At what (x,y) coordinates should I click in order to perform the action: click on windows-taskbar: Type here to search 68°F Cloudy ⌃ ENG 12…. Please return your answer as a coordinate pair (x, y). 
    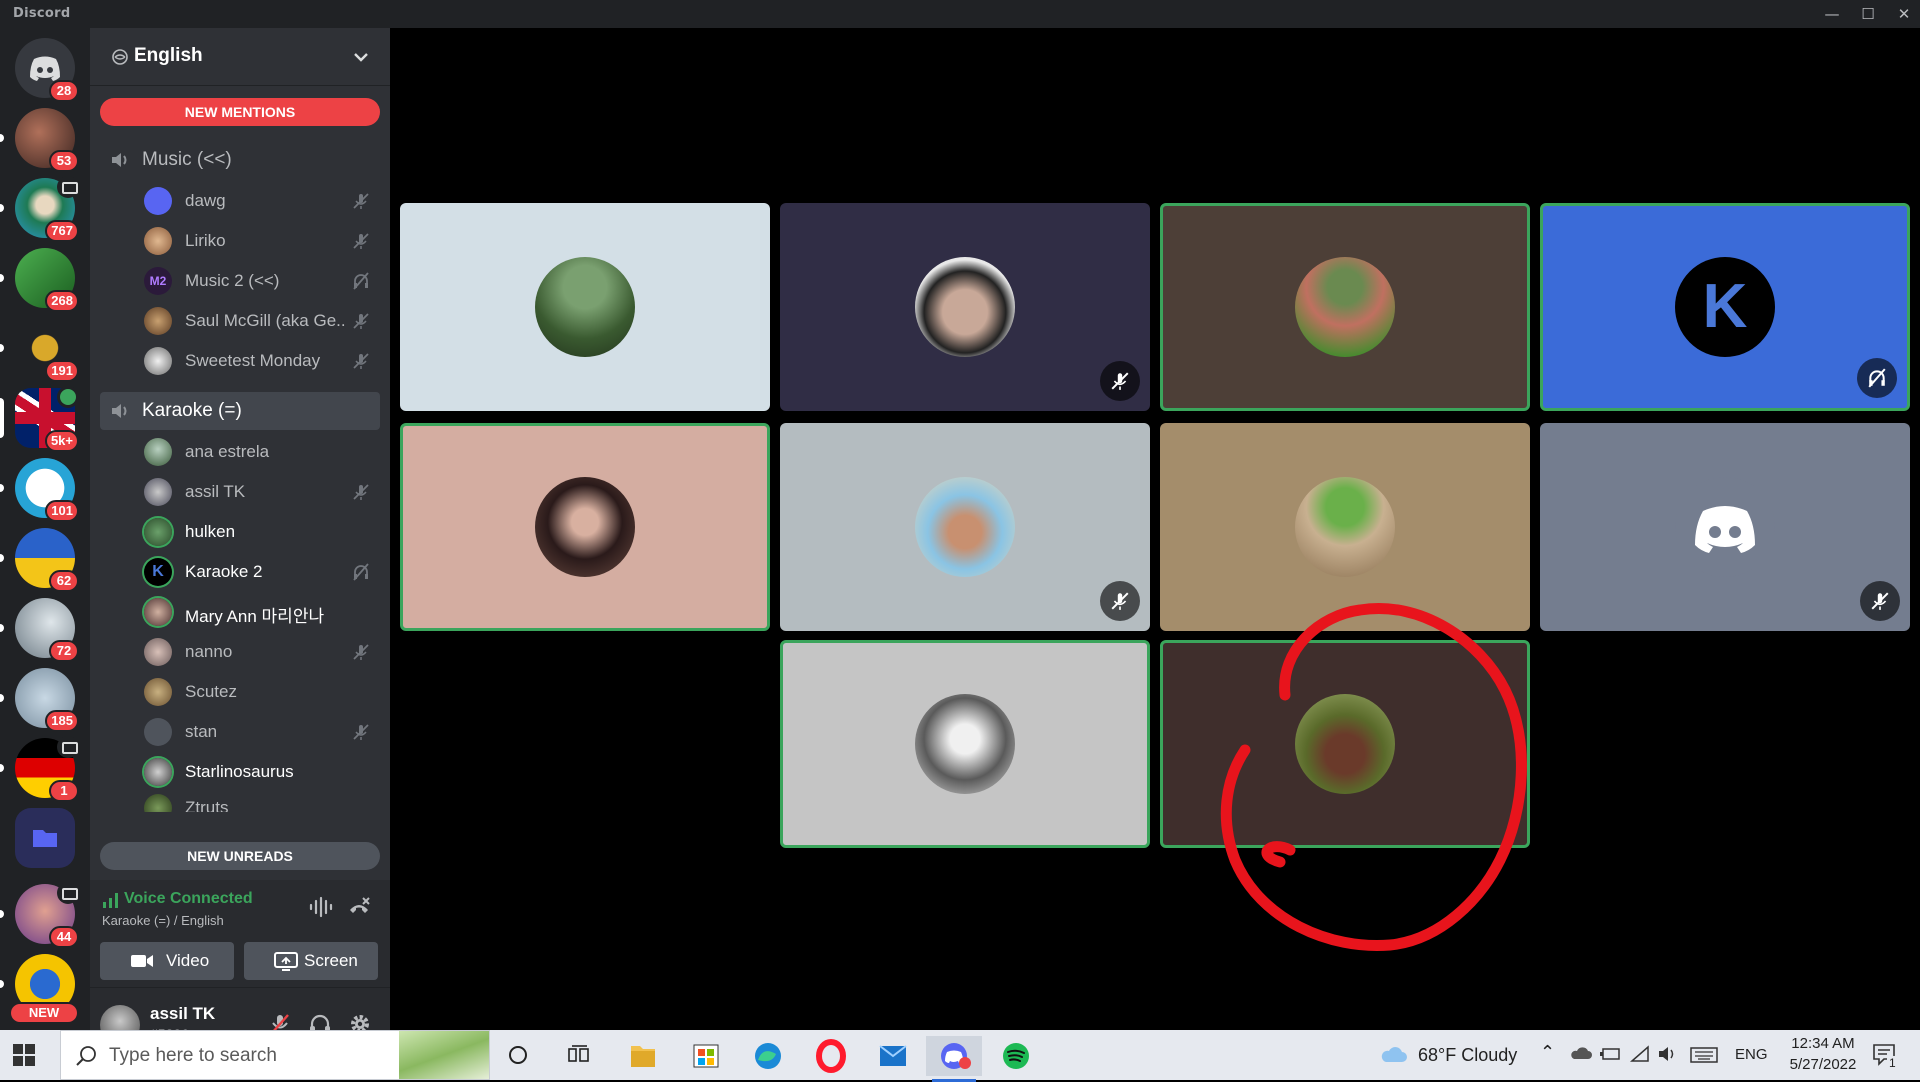
    Looking at the image, I should click on (960, 1056).